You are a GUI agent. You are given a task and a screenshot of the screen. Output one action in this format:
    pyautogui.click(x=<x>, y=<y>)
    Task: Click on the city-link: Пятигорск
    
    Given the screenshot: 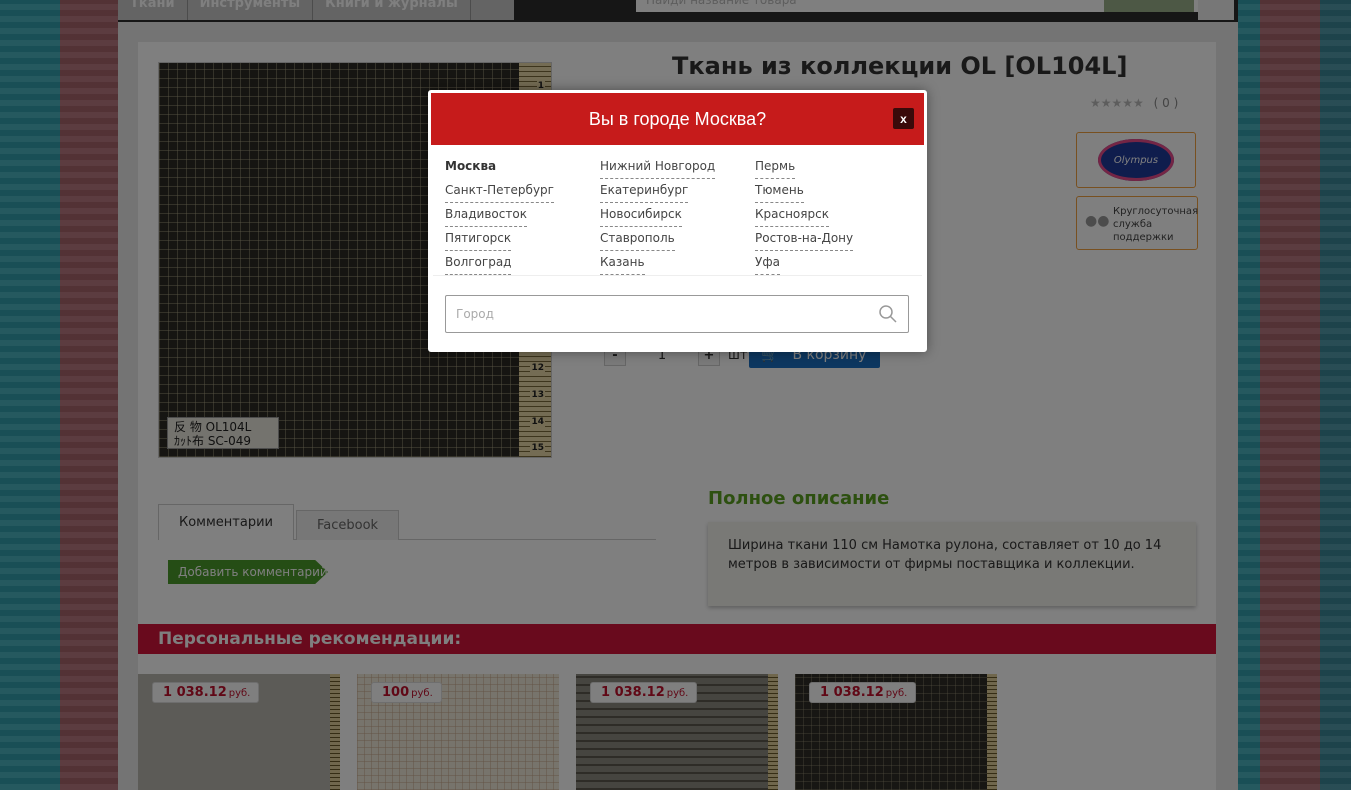 What is the action you would take?
    pyautogui.click(x=478, y=241)
    